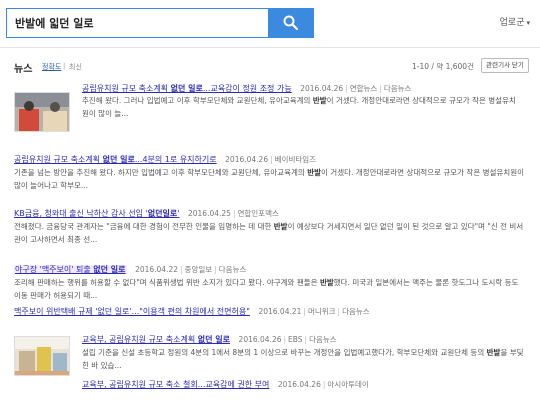 The width and height of the screenshot is (540, 402). What do you see at coordinates (363, 88) in the screenshot?
I see `result-source: 연합뉴스` at bounding box center [363, 88].